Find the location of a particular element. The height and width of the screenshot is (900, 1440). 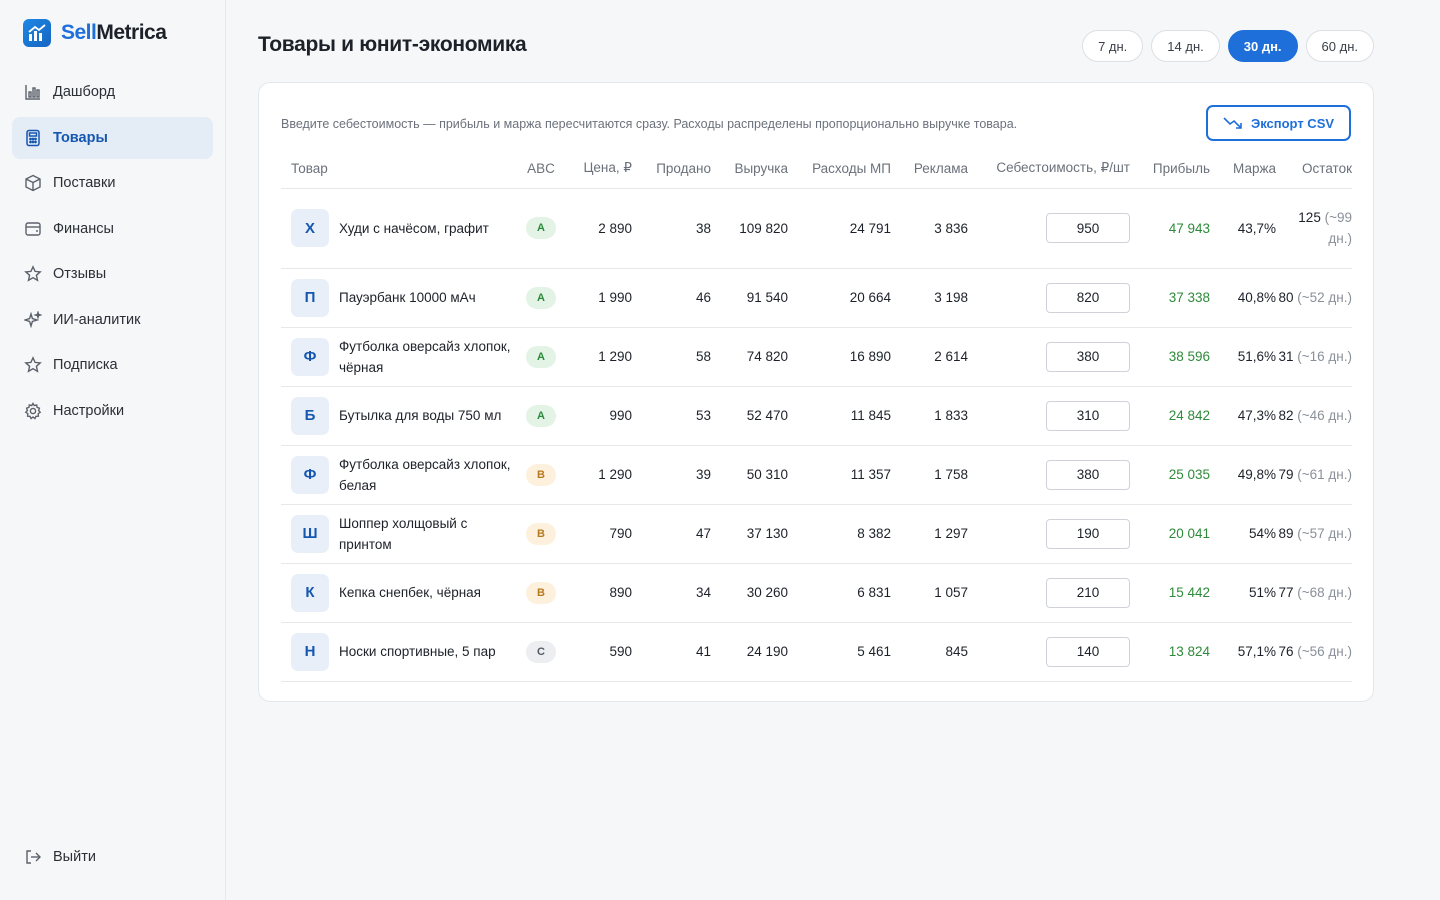

product-name: Футболка оверсайз хлопок, чёрная is located at coordinates (430, 357).